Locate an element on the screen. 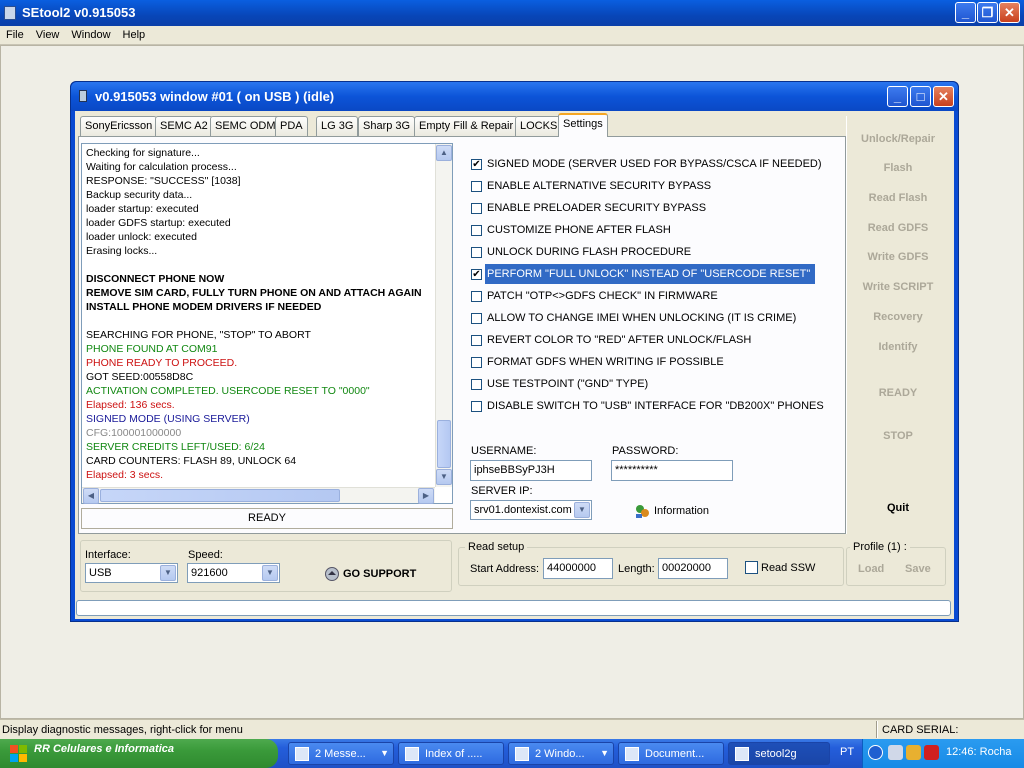  password-input: ********** is located at coordinates (672, 470).